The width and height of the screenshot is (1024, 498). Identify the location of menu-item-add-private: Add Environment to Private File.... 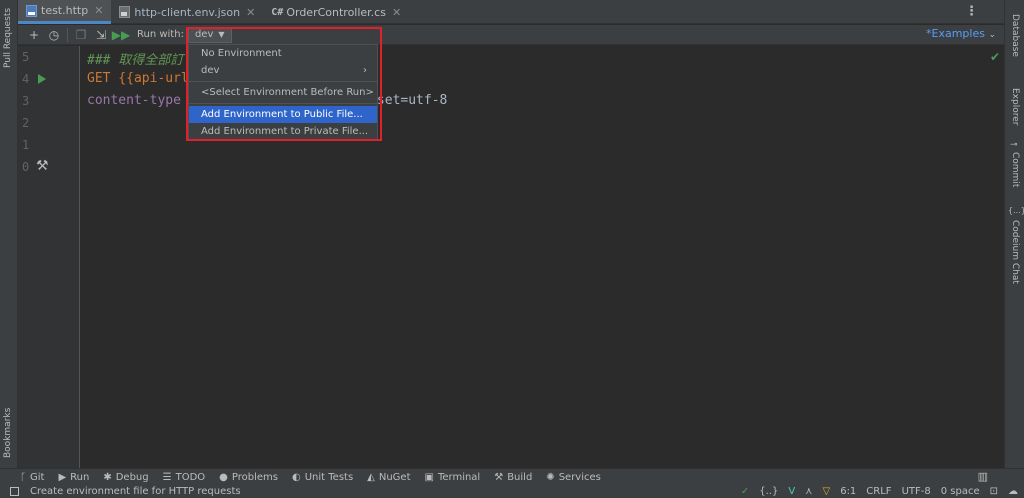
(283, 131).